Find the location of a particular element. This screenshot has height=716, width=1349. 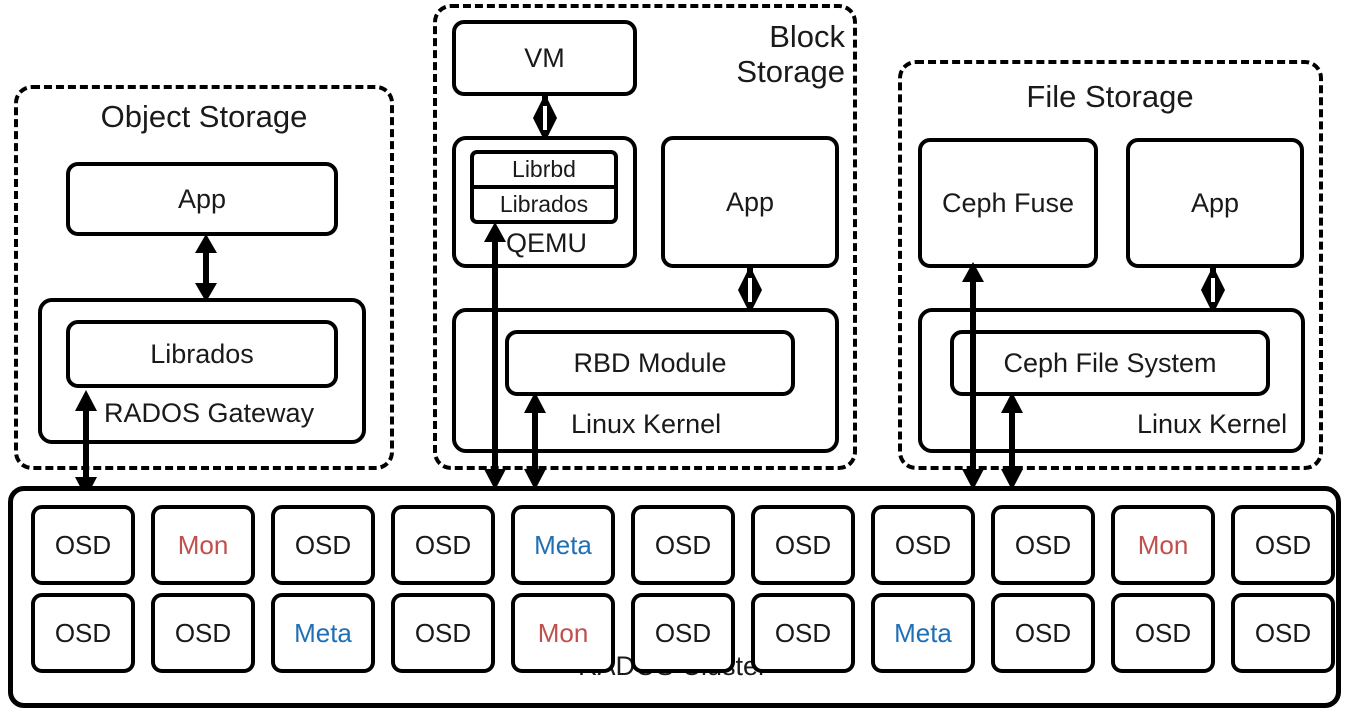

vm-label: VM is located at coordinates (544, 57).